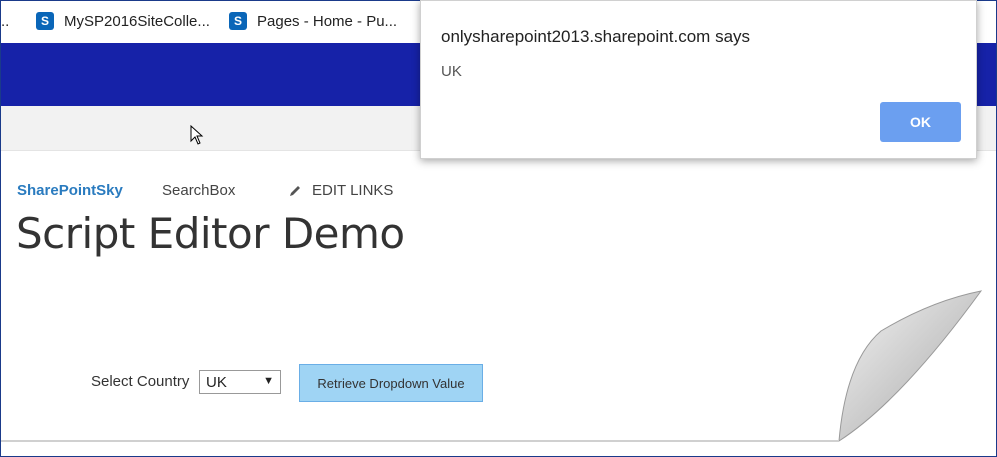 The image size is (997, 457). I want to click on page-title: Script Editor Demo, so click(210, 233).